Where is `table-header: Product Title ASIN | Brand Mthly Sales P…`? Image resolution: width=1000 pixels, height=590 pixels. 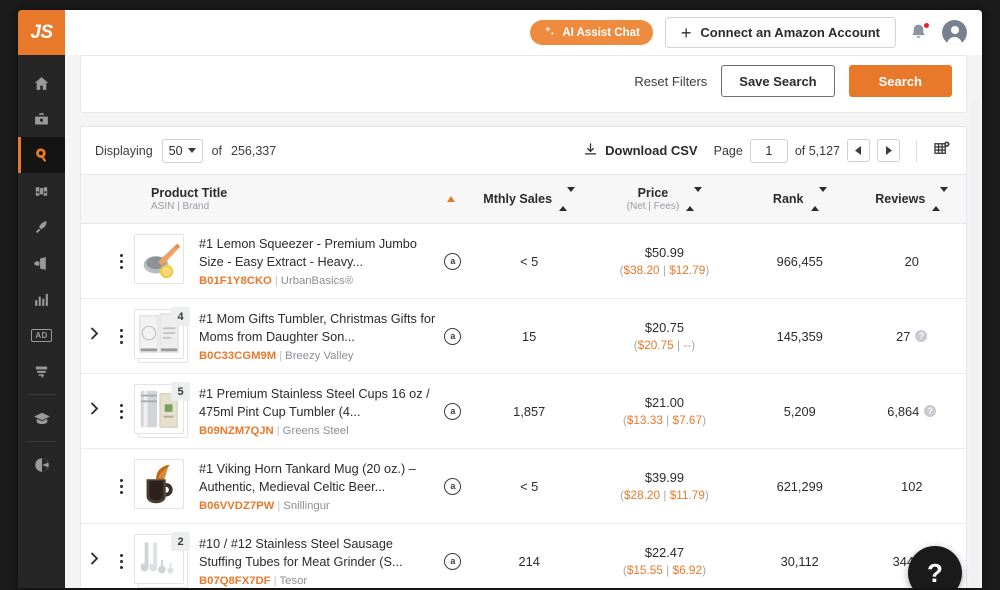
table-header: Product Title ASIN | Brand Mthly Sales P… is located at coordinates (523, 199).